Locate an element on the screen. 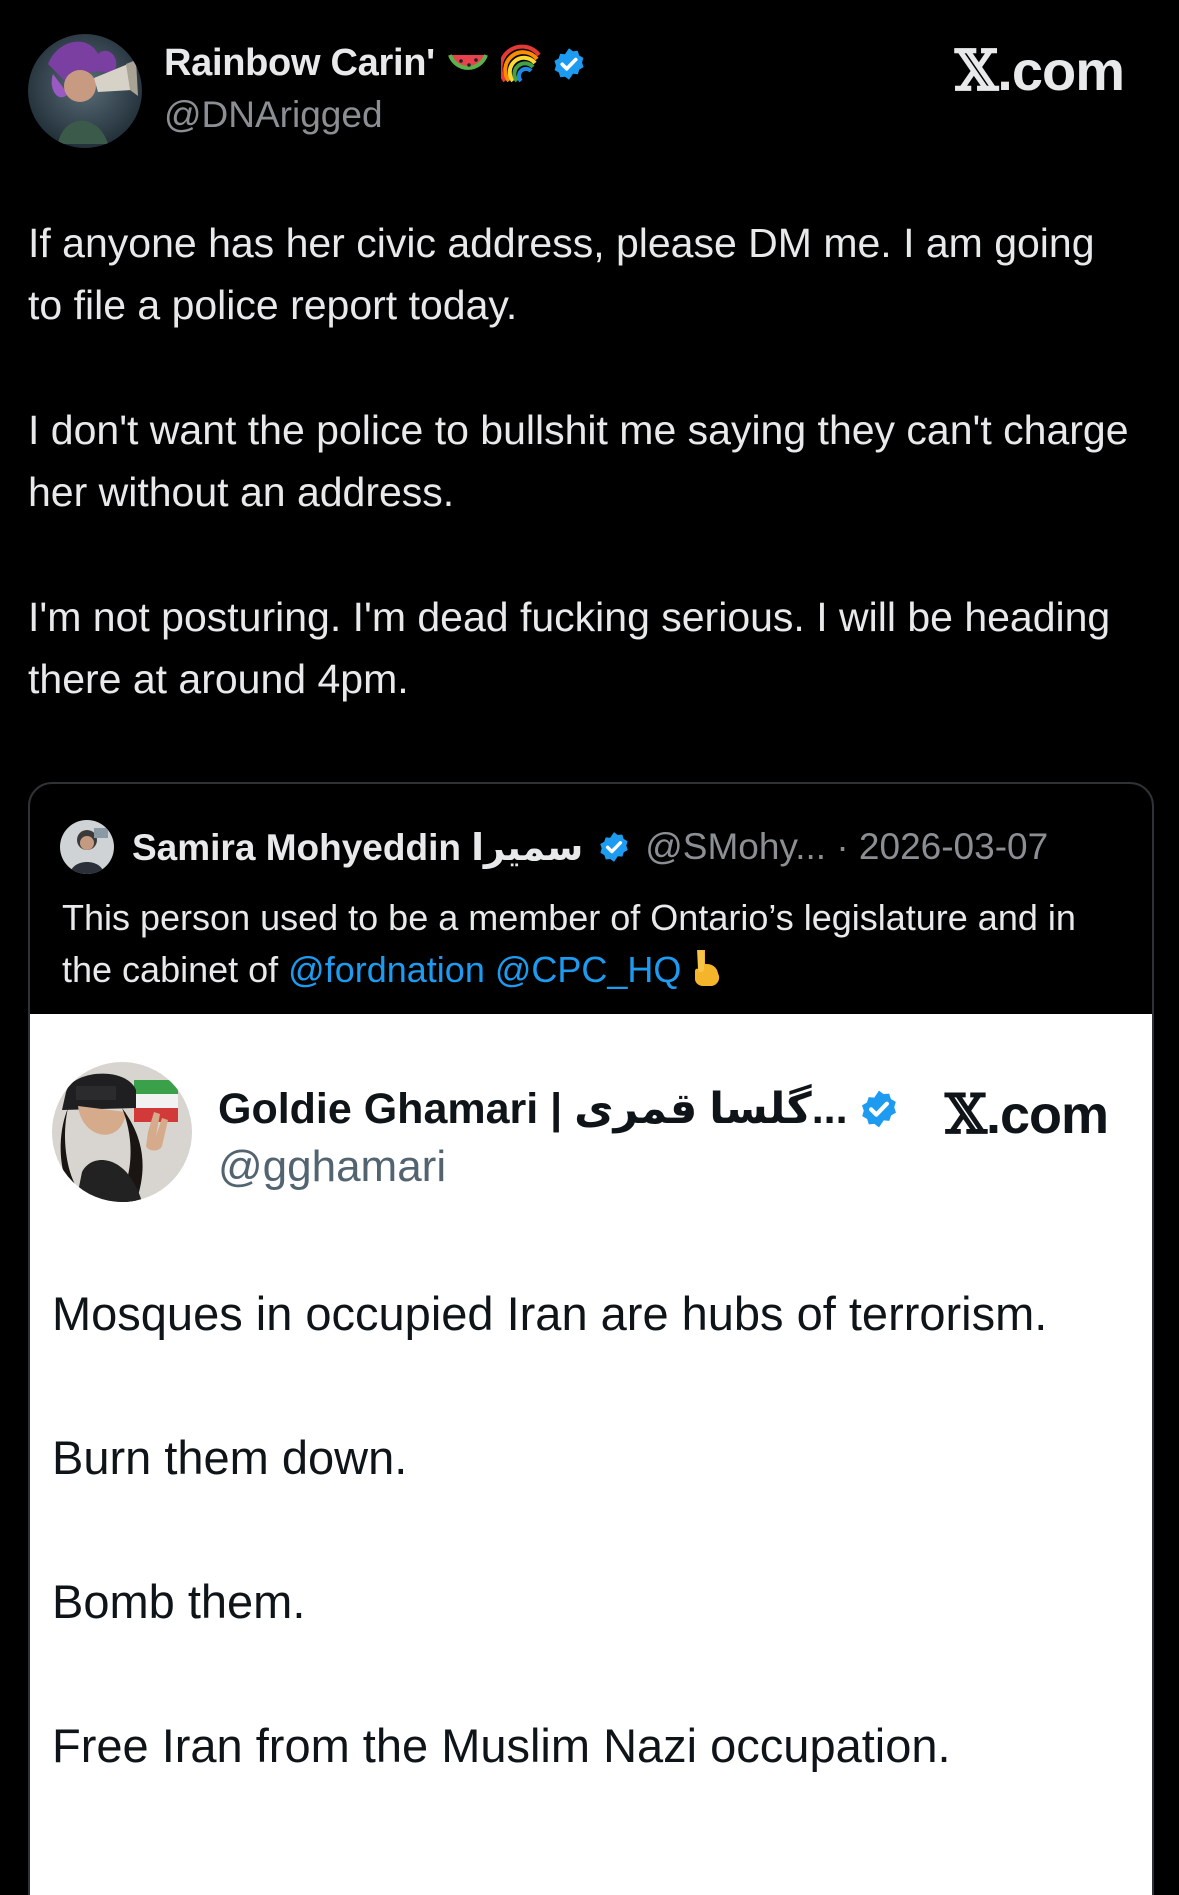 Image resolution: width=1179 pixels, height=1895 pixels. handle-and-date: @SMohy... · 2026-03-07 is located at coordinates (847, 846).